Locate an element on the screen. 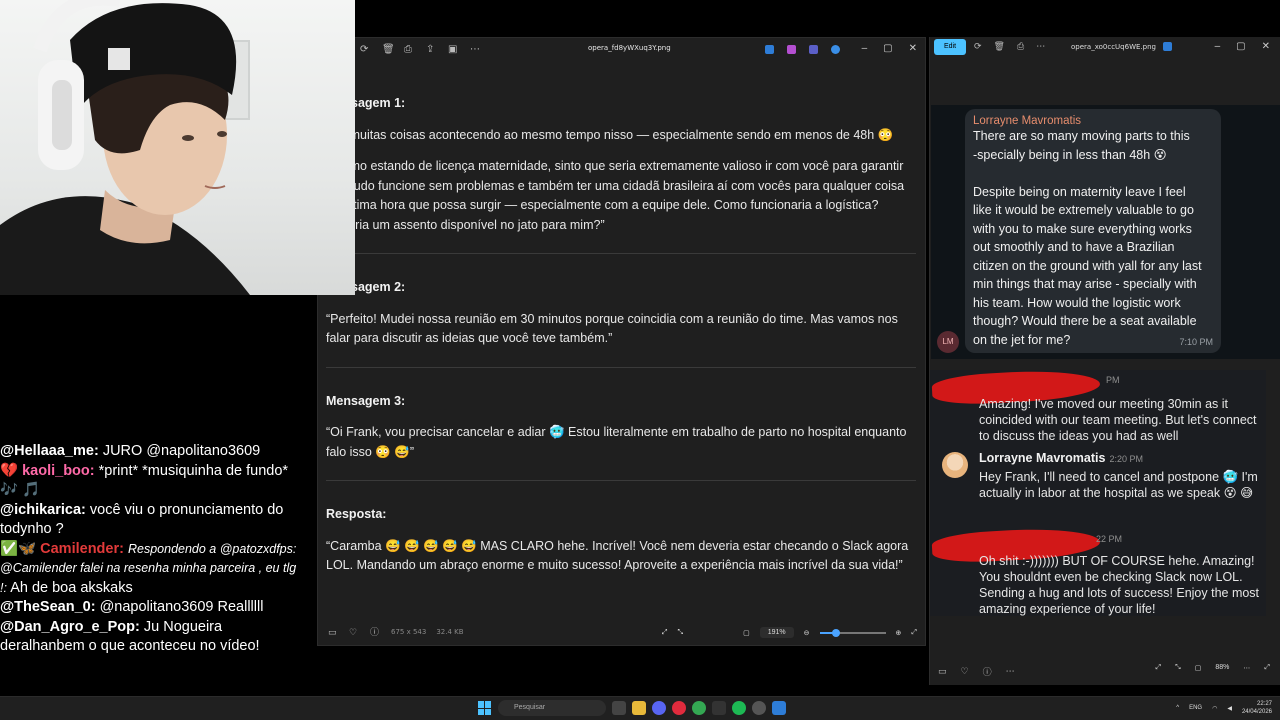 This screenshot has width=1280, height=720. taskbar: Pesquisar ^ ENG ◠ ◀ 22:27 24/04/2026 is located at coordinates (640, 708).